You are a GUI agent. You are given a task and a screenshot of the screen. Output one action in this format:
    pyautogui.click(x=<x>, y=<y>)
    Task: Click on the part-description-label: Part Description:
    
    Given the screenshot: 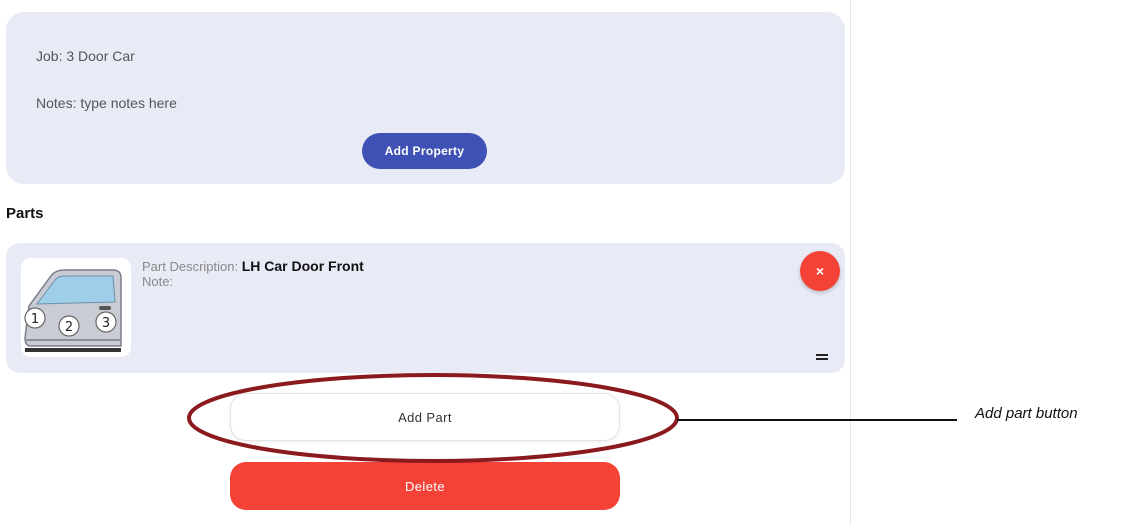 What is the action you would take?
    pyautogui.click(x=190, y=266)
    